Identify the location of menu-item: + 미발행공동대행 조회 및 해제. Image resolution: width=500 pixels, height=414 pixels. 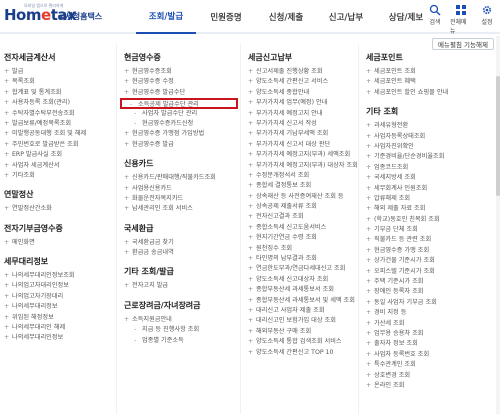
(57, 134).